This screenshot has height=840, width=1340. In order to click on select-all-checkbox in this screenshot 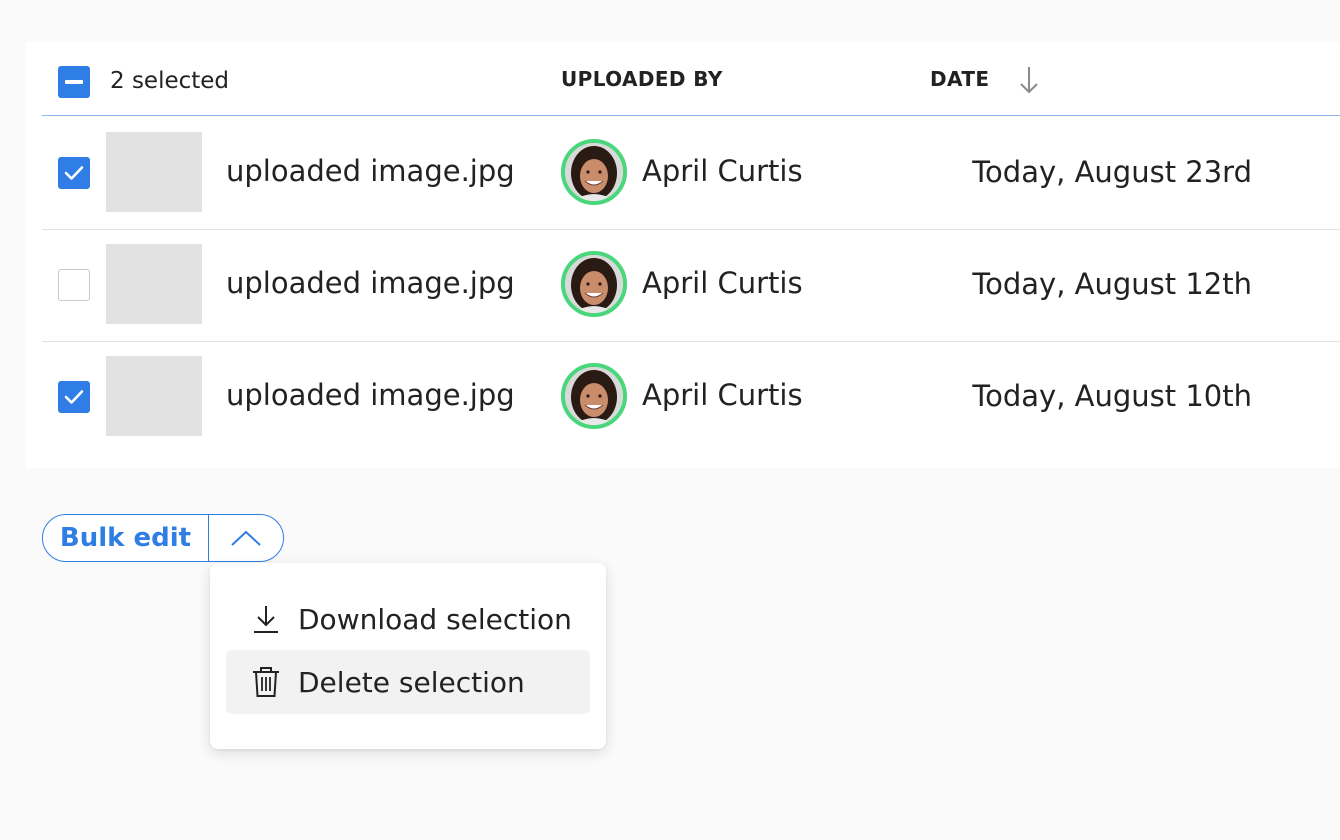, I will do `click(74, 82)`.